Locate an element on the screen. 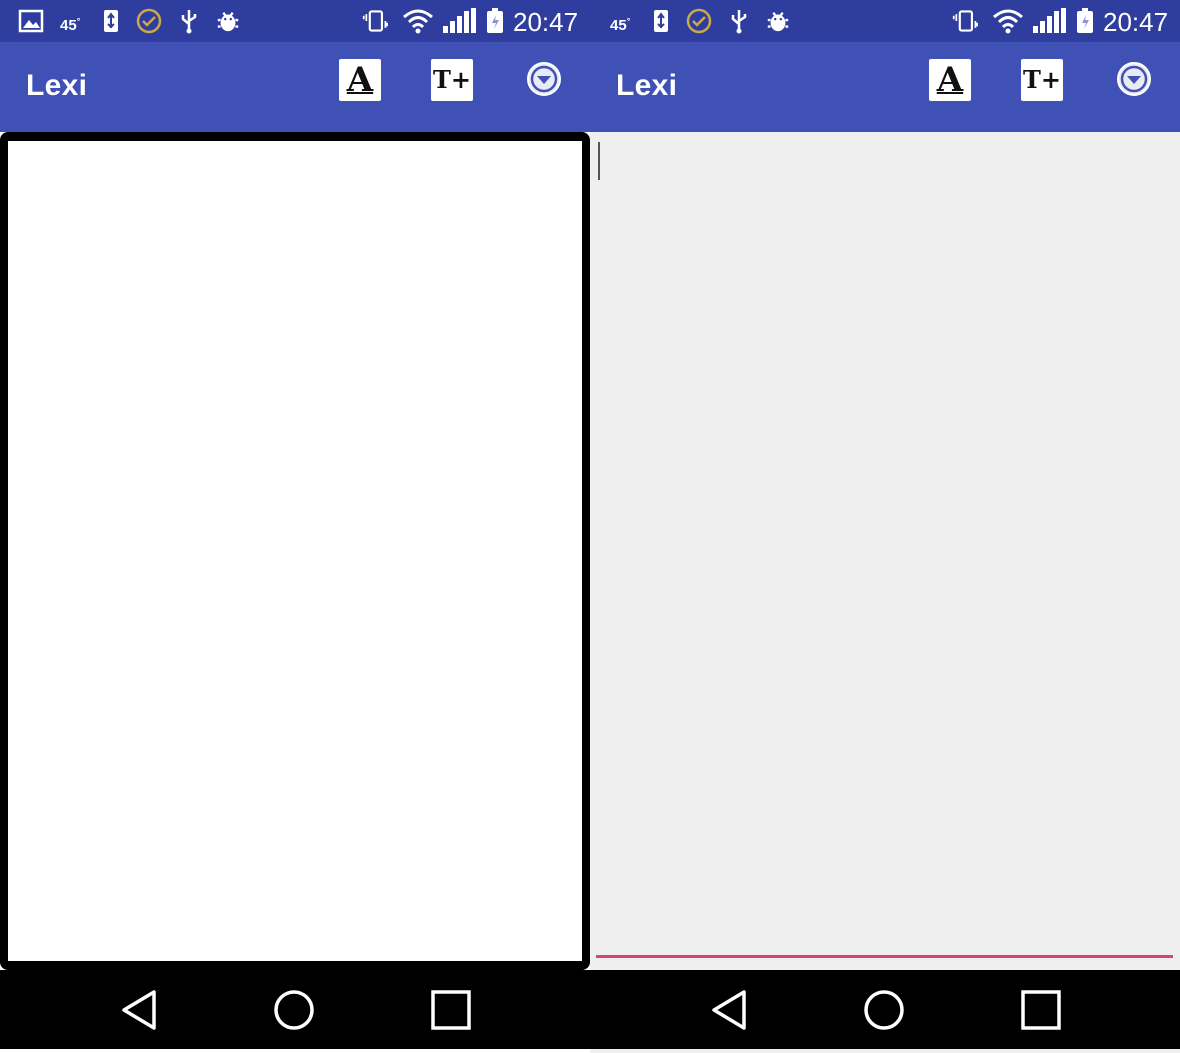 The height and width of the screenshot is (1053, 1180). gallery-icon is located at coordinates (31, 21).